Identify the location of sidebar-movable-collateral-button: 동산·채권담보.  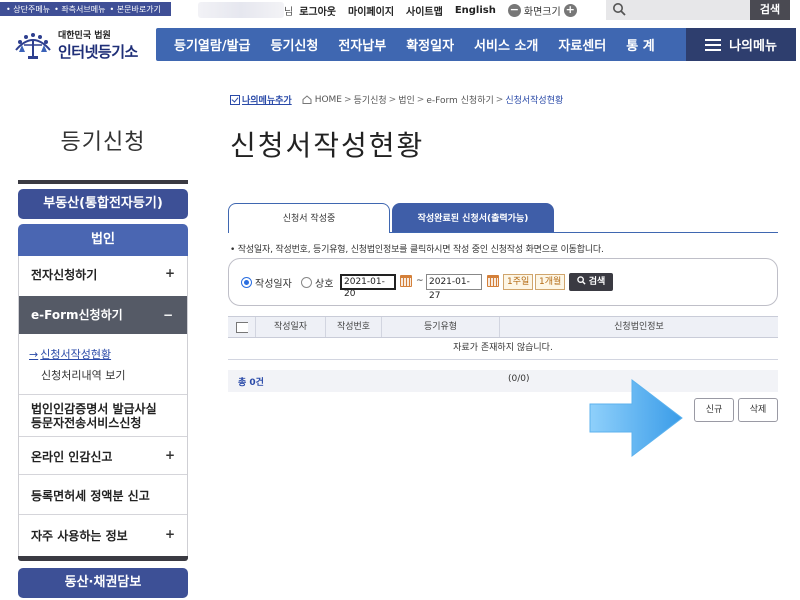
(103, 583).